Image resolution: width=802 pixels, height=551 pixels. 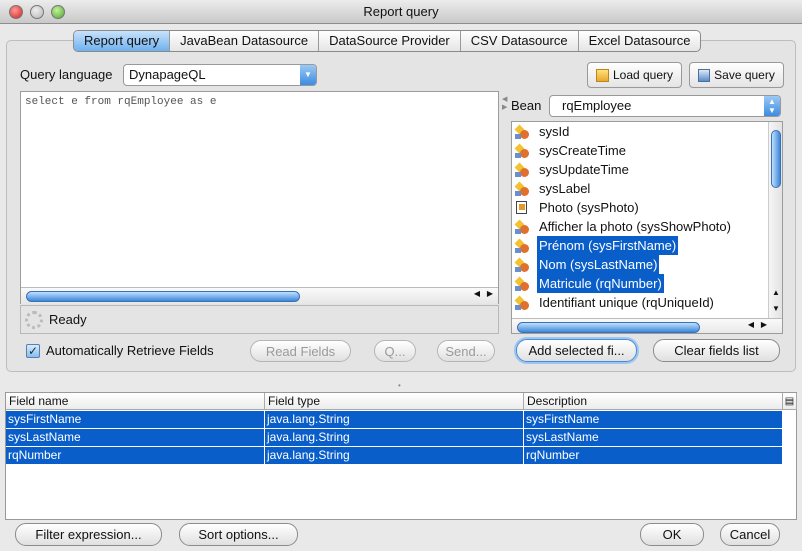 I want to click on title-bar: Report query, so click(x=401, y=12).